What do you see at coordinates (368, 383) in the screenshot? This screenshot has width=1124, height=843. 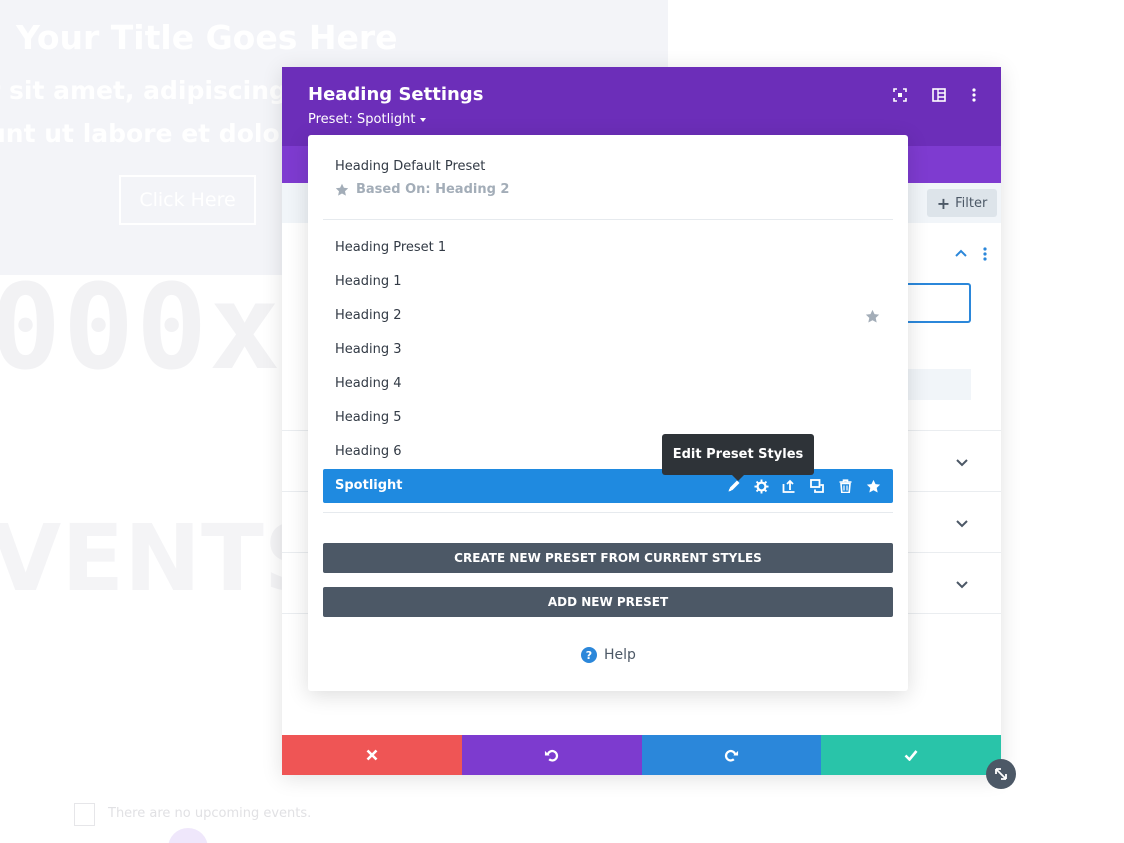 I see `preset-item: Heading 4` at bounding box center [368, 383].